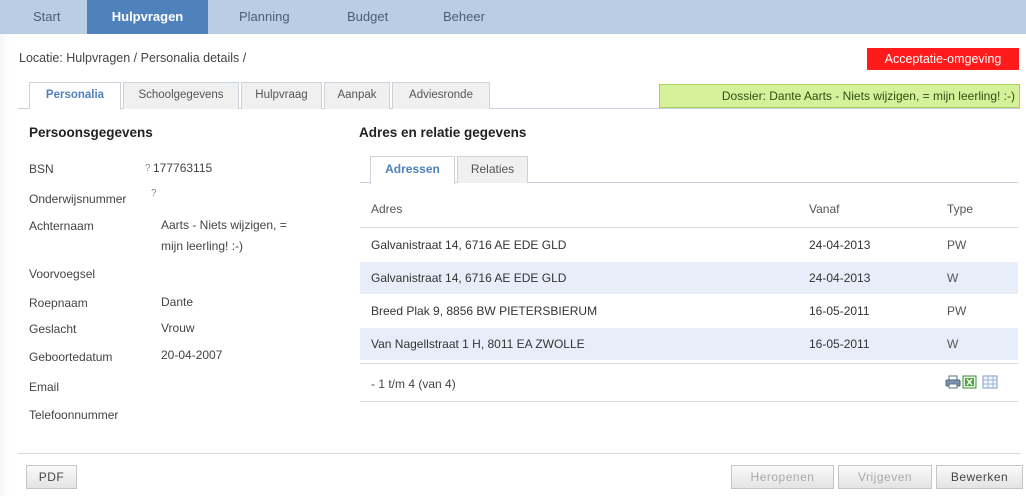 The width and height of the screenshot is (1026, 496). Describe the element at coordinates (224, 225) in the screenshot. I see `field-value-achternaam-line1: Aarts - Niets wijzigen, =` at that location.